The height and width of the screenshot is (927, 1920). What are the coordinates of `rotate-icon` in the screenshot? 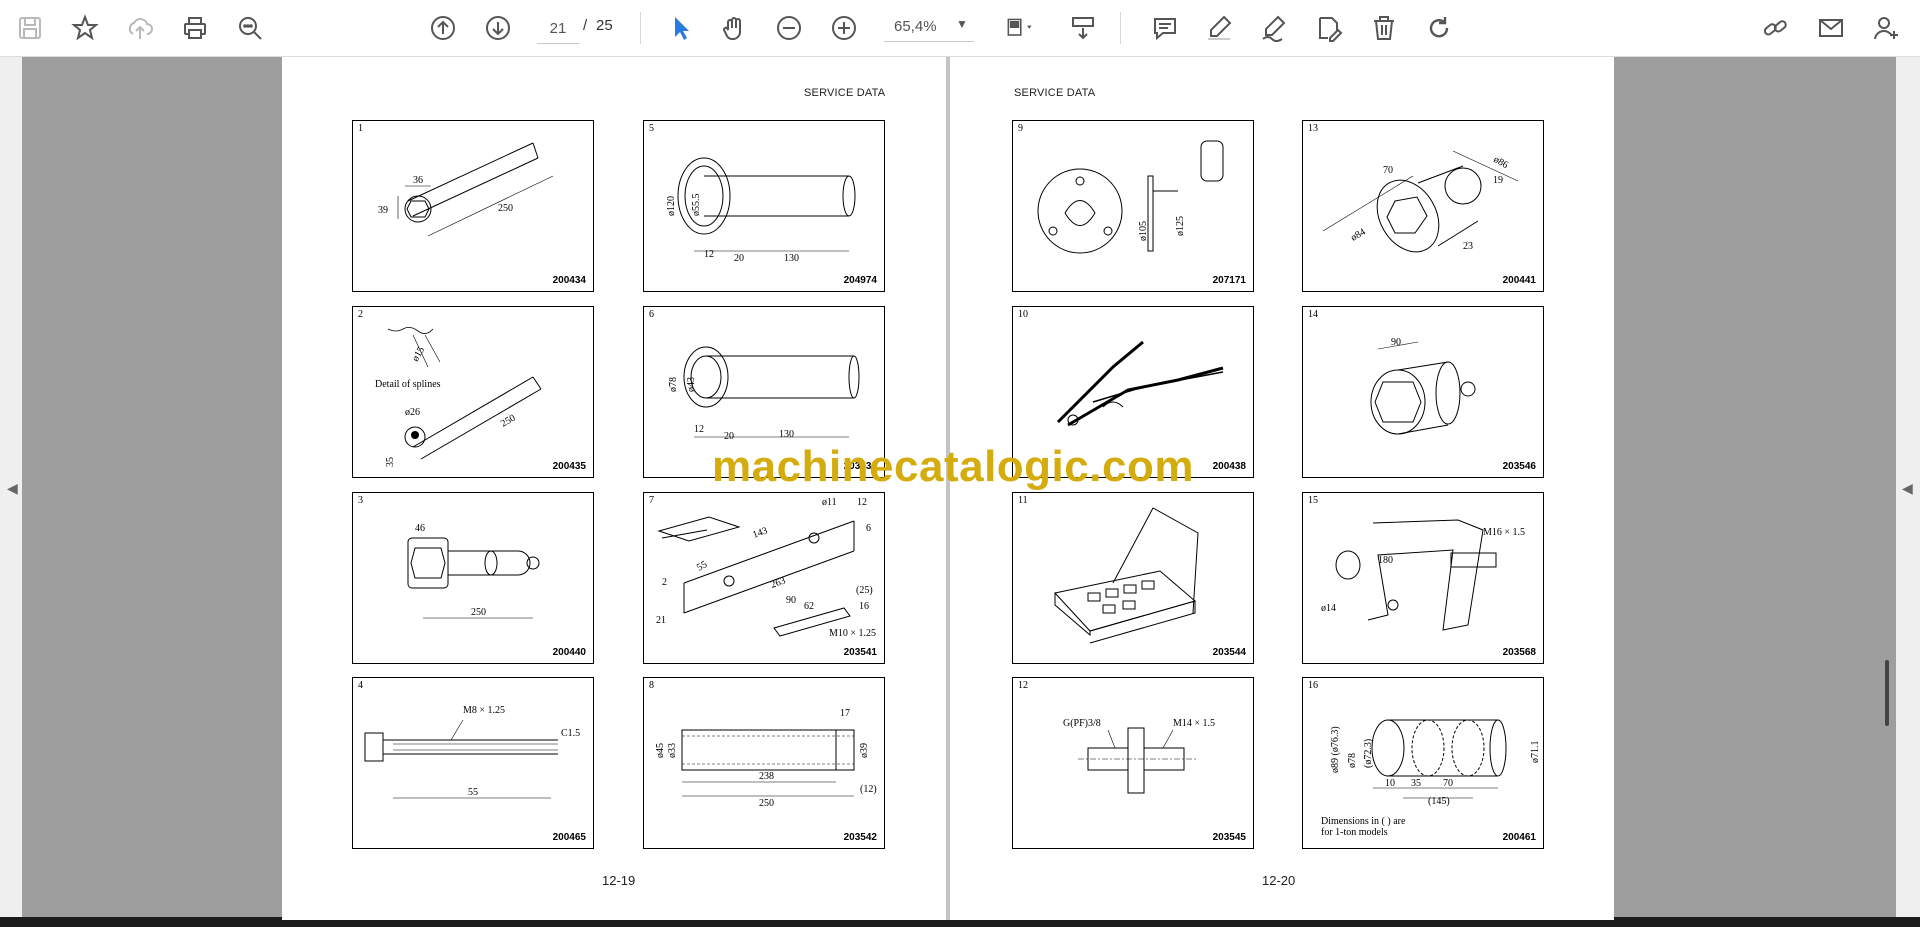 It's located at (1439, 28).